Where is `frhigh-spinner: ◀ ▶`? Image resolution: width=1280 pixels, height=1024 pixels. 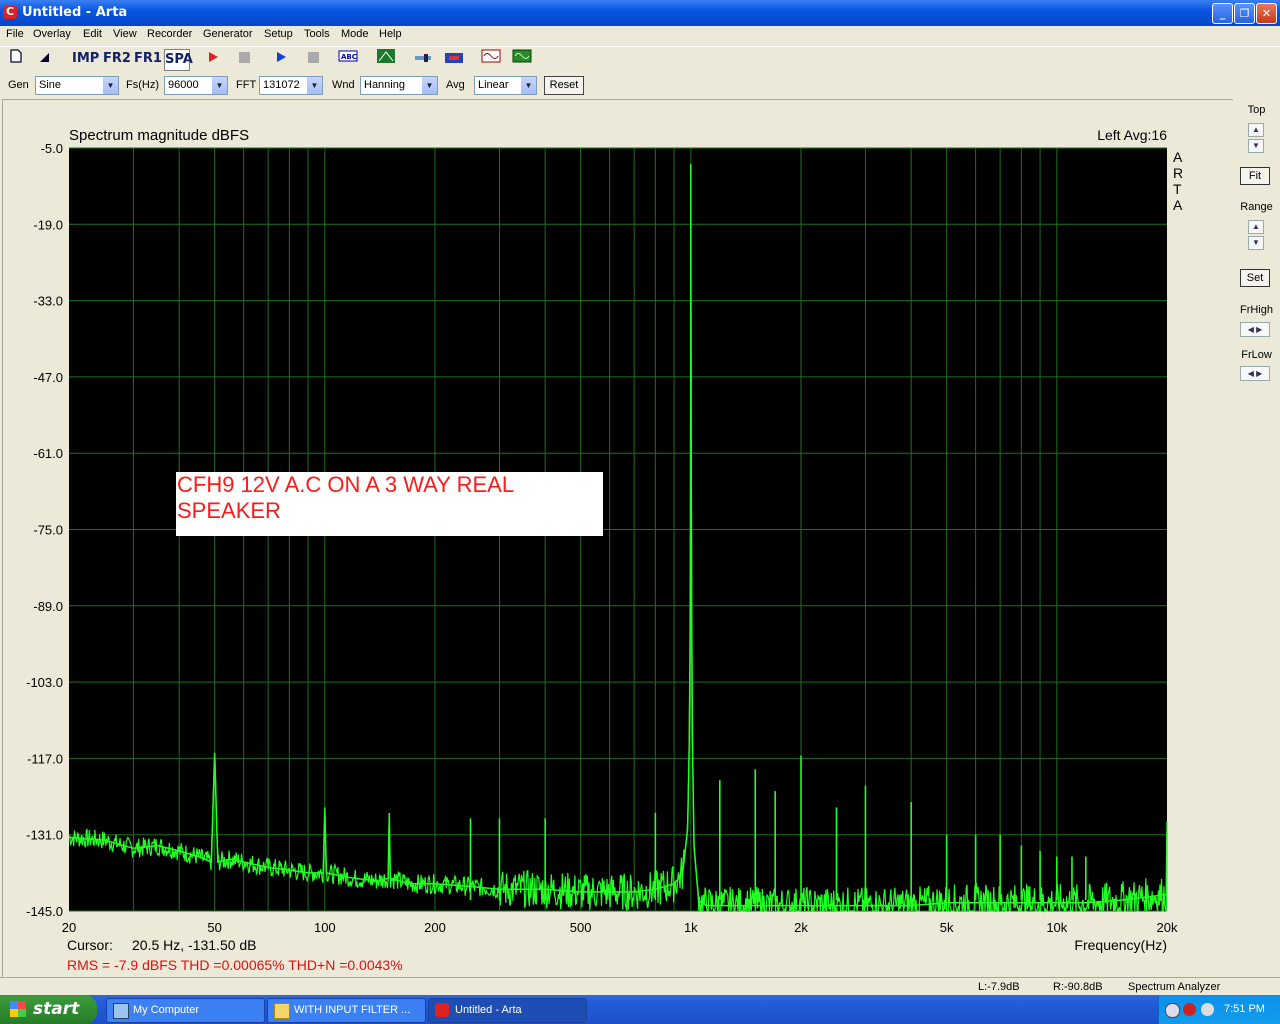
frhigh-spinner: ◀ ▶ is located at coordinates (1255, 329).